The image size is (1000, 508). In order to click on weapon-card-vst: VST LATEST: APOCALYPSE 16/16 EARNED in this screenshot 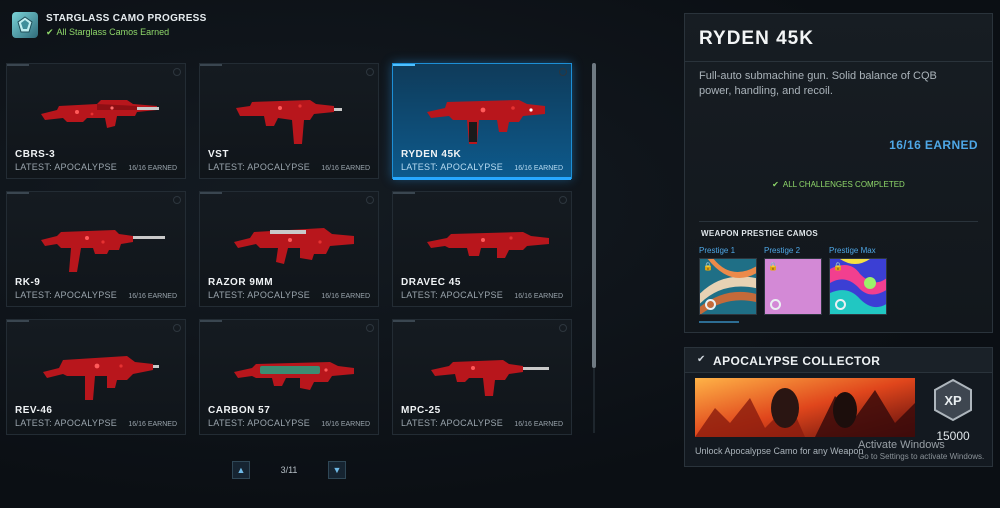, I will do `click(289, 121)`.